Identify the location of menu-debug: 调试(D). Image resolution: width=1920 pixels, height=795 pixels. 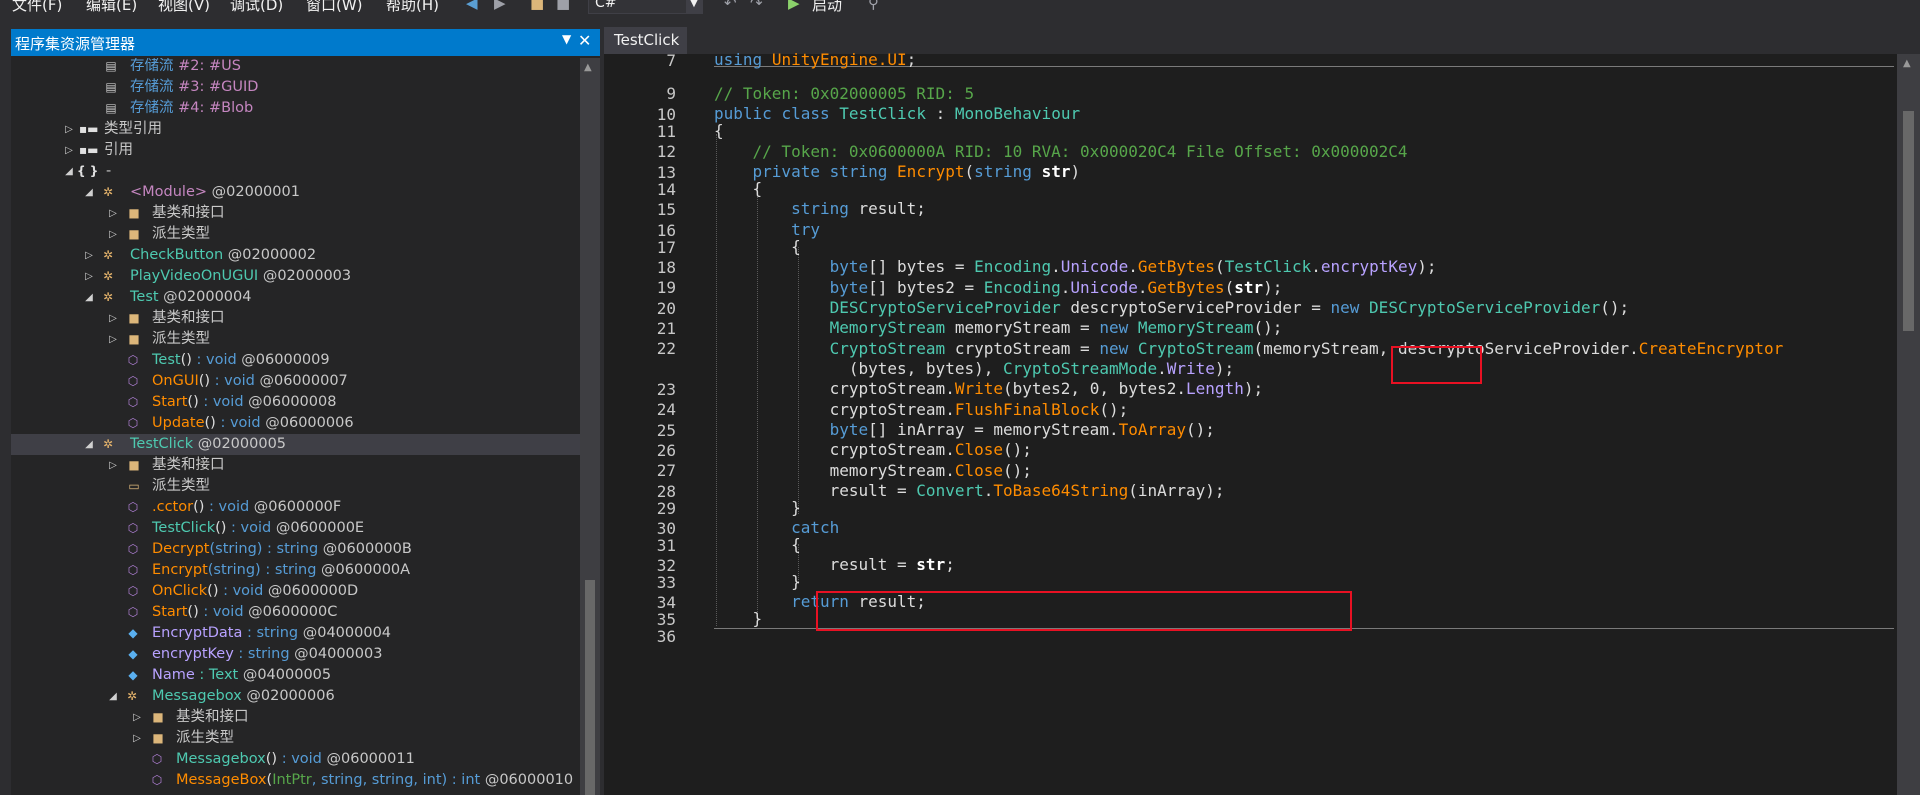
(256, 7).